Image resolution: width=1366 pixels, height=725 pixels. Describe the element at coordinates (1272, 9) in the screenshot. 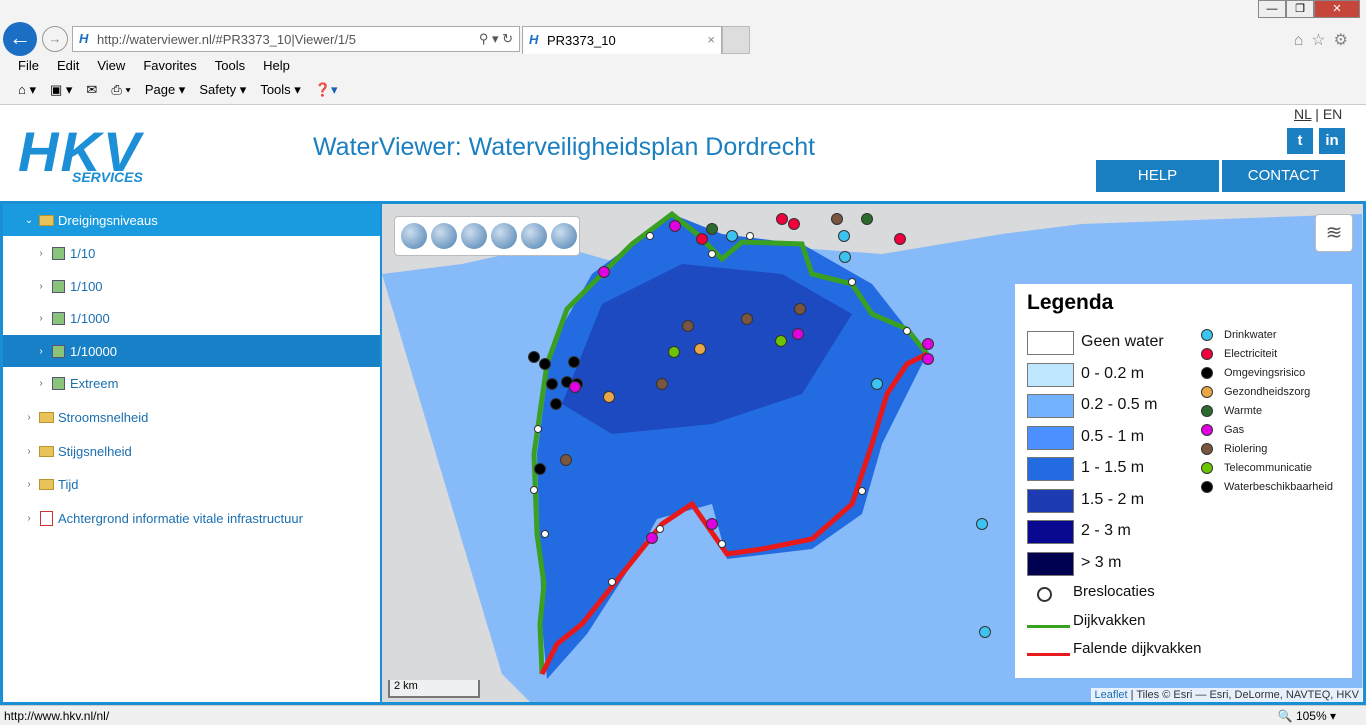

I see `minimize-button: —` at that location.